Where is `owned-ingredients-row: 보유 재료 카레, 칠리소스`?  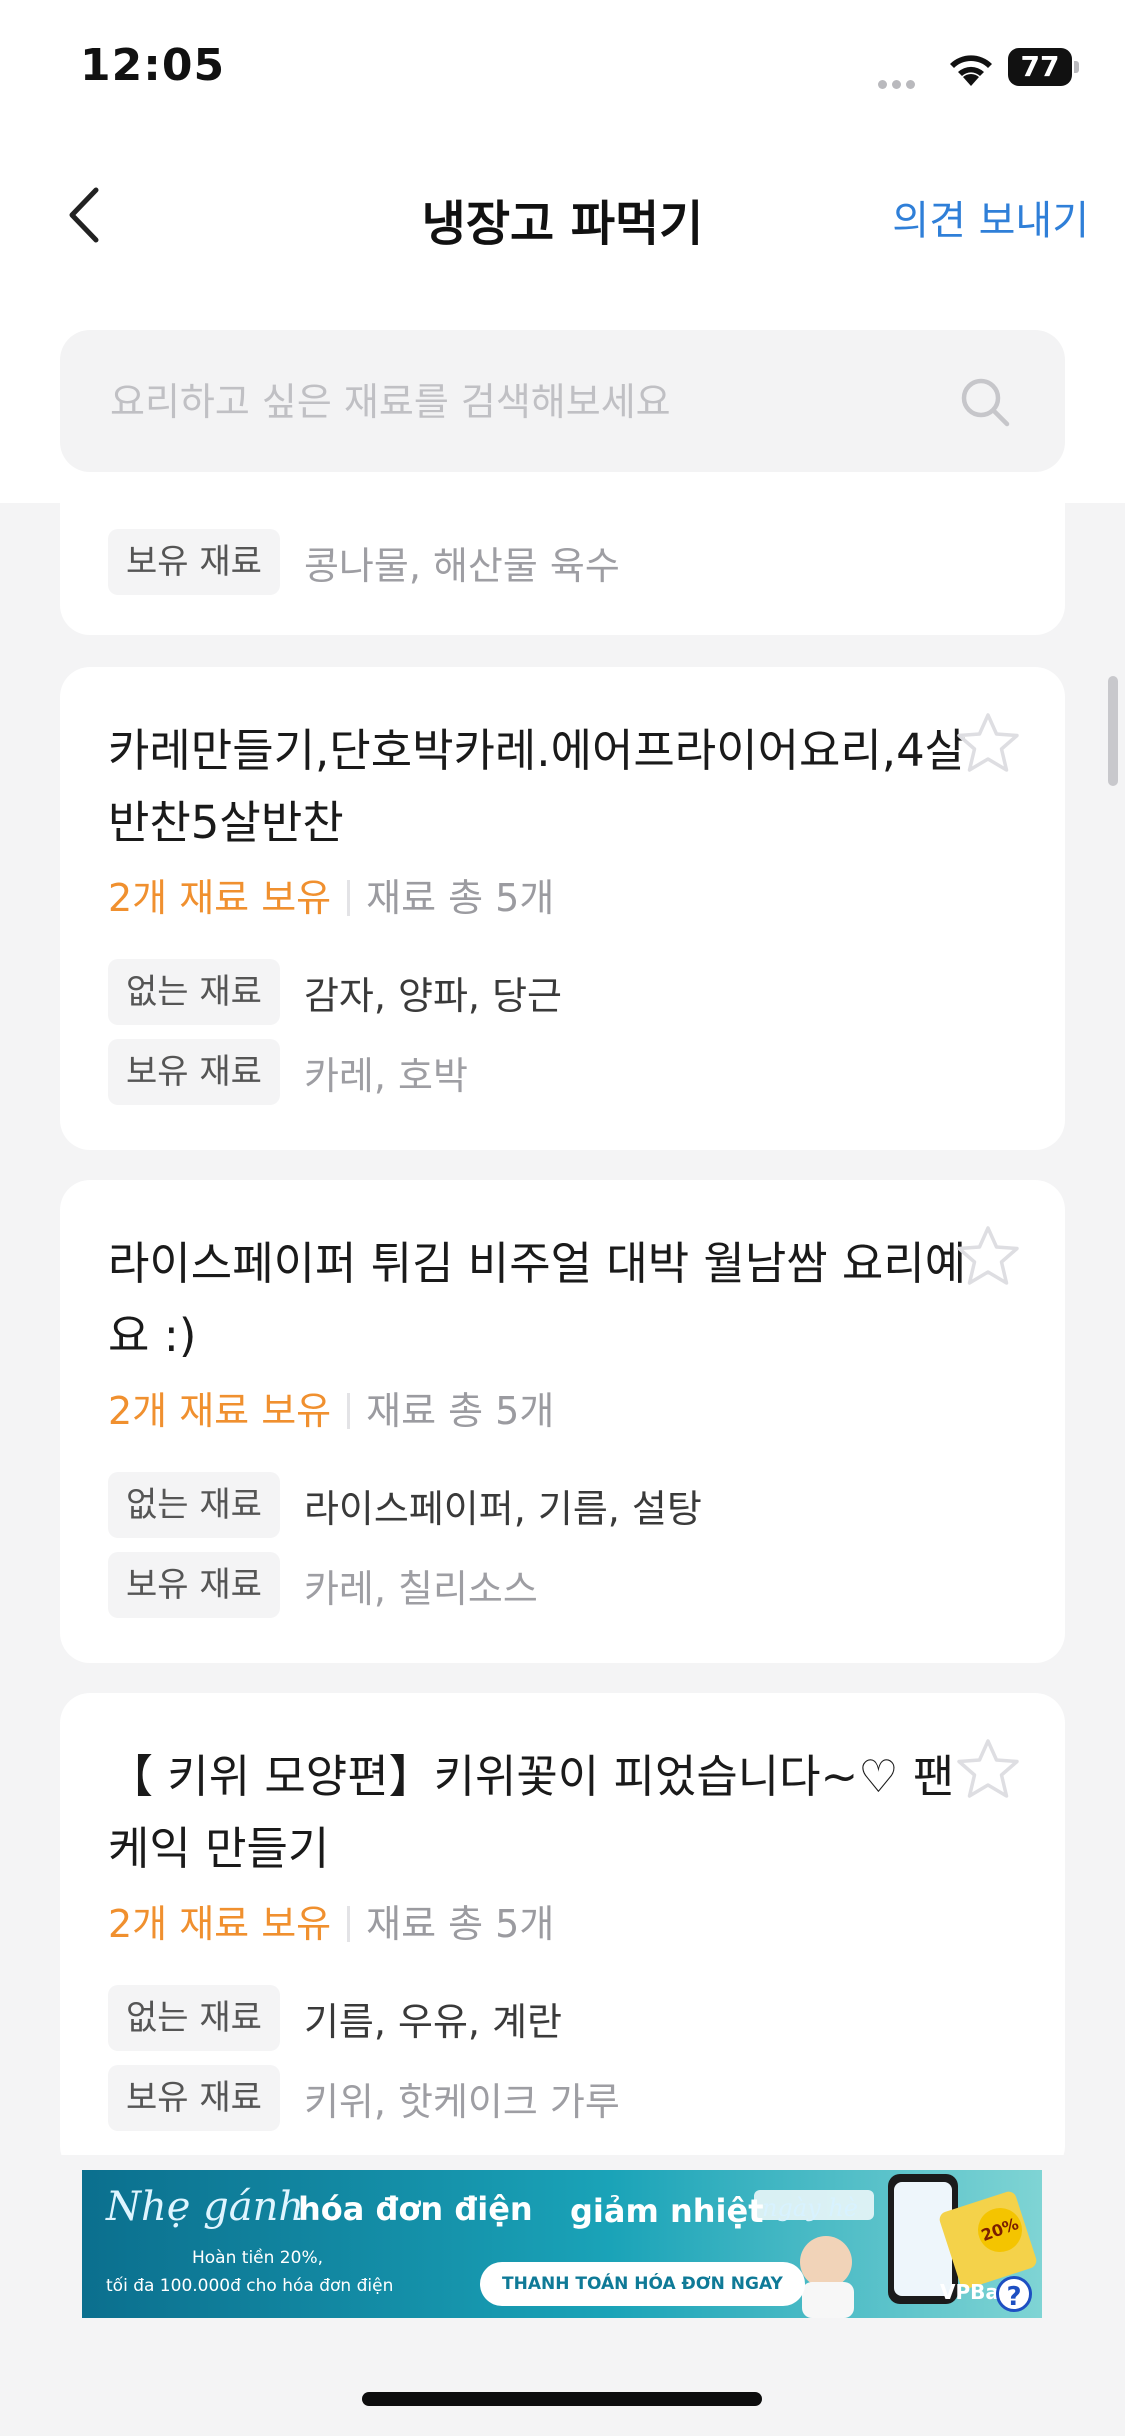 owned-ingredients-row: 보유 재료 카레, 칠리소스 is located at coordinates (323, 1586).